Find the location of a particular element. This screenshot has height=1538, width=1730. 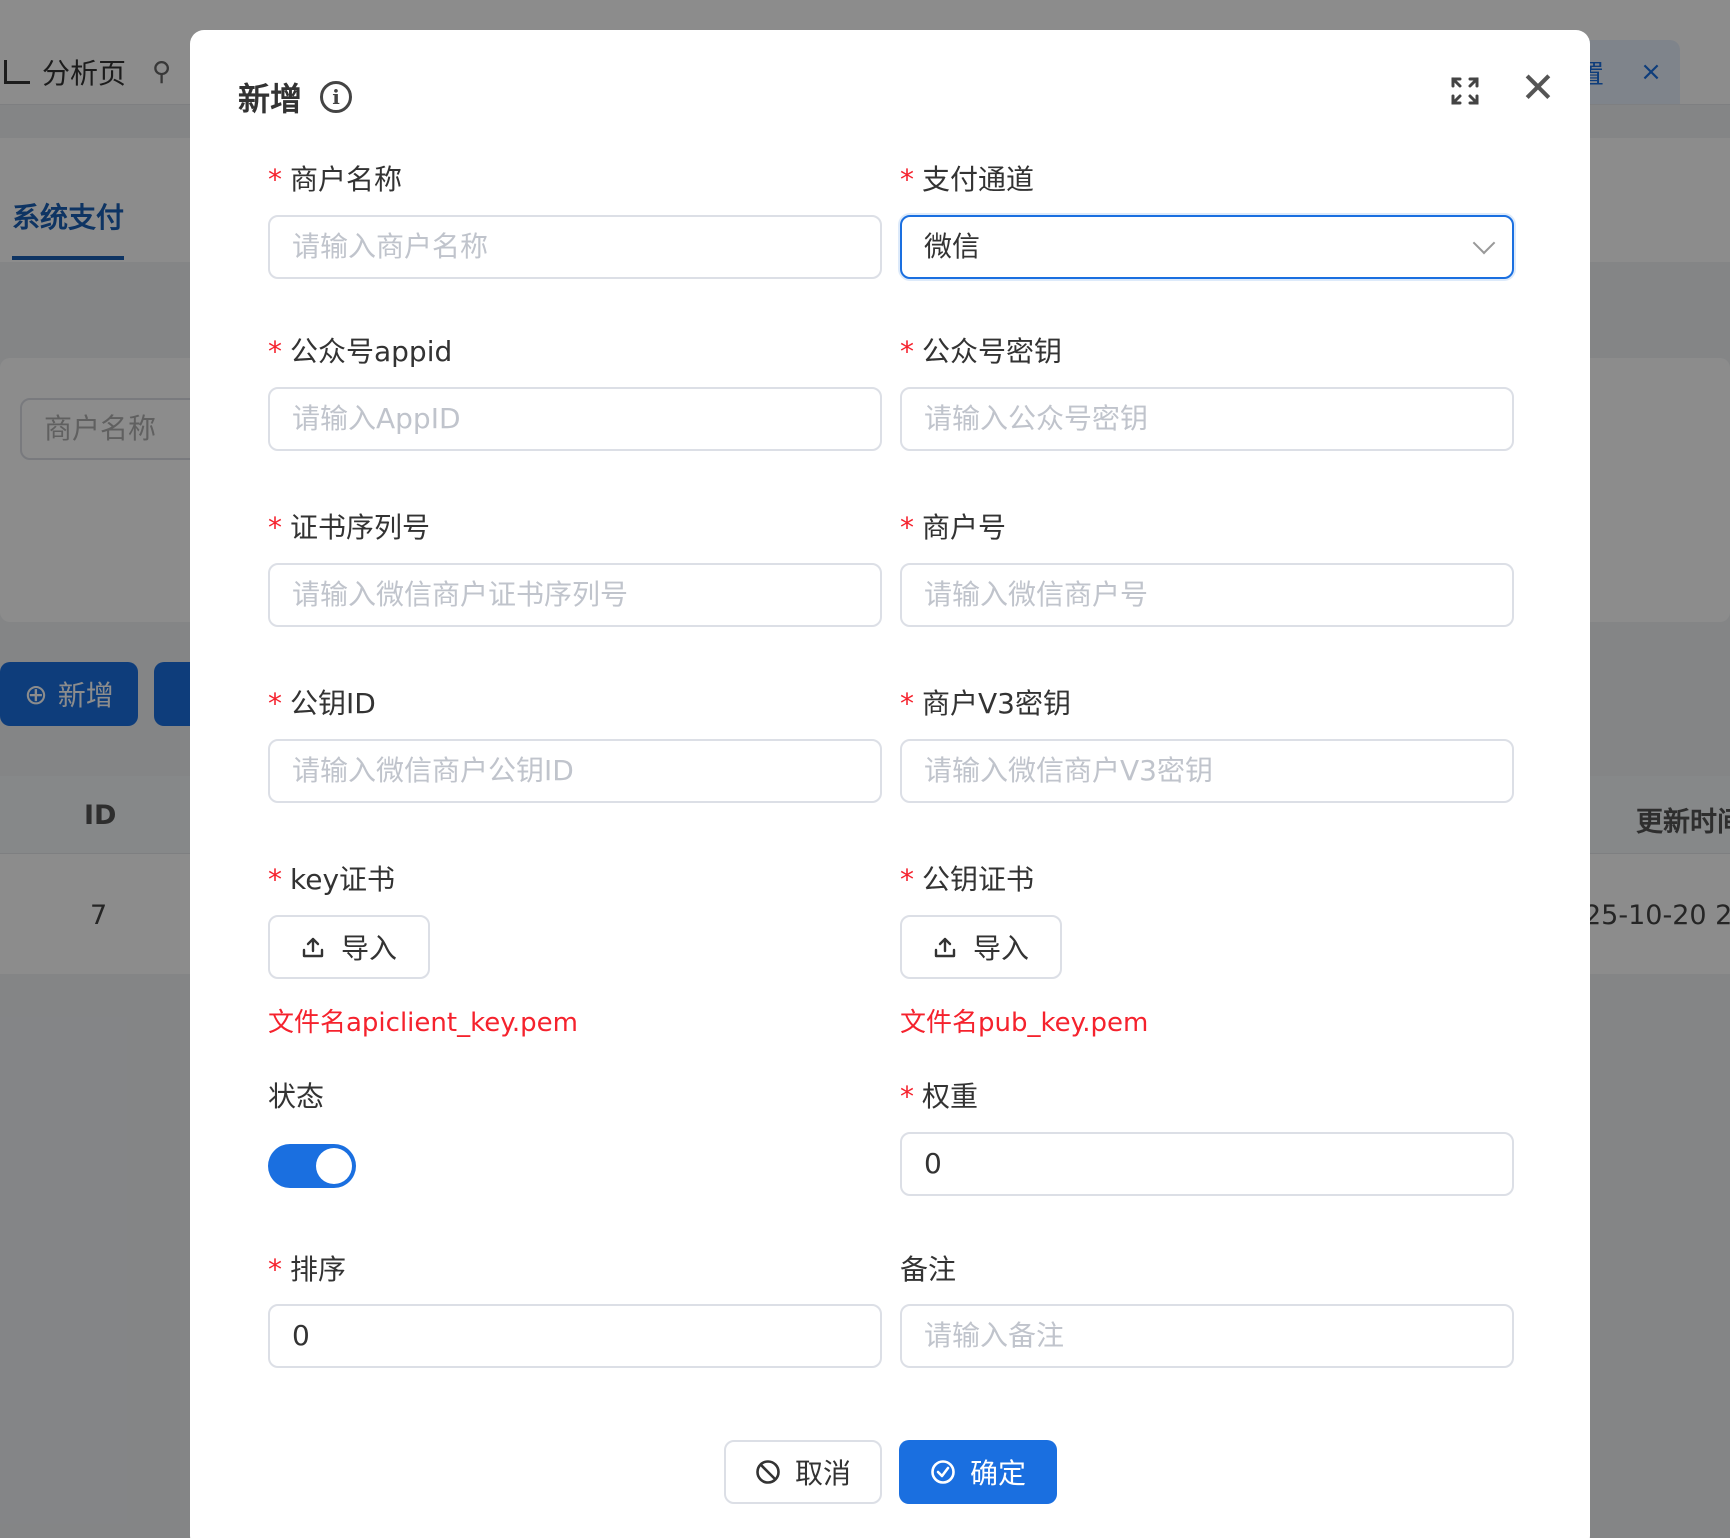

label-channel: * 支付通道 is located at coordinates (967, 179).